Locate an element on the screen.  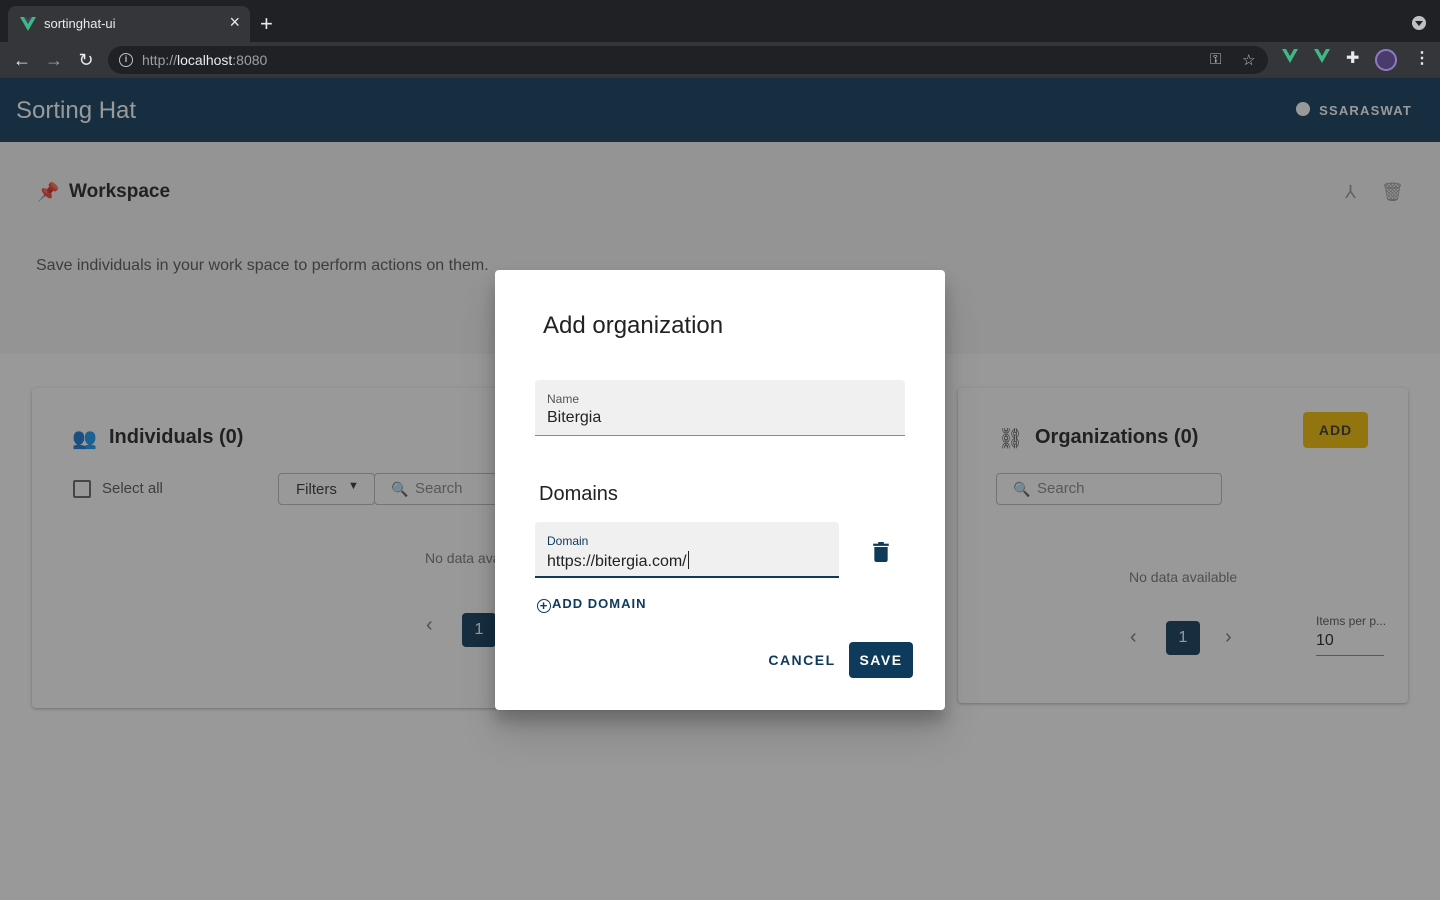
domains-title: Domains is located at coordinates (578, 494).